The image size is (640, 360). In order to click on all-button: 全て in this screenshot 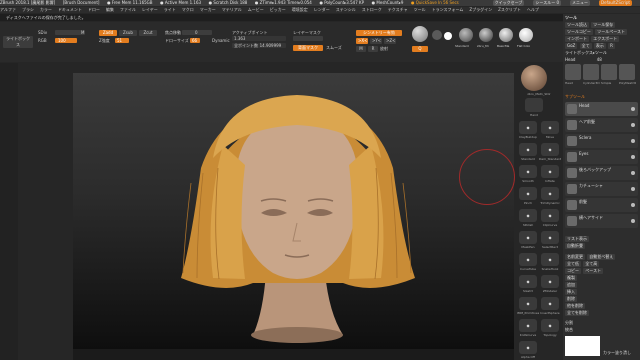, I will do `click(585, 46)`.